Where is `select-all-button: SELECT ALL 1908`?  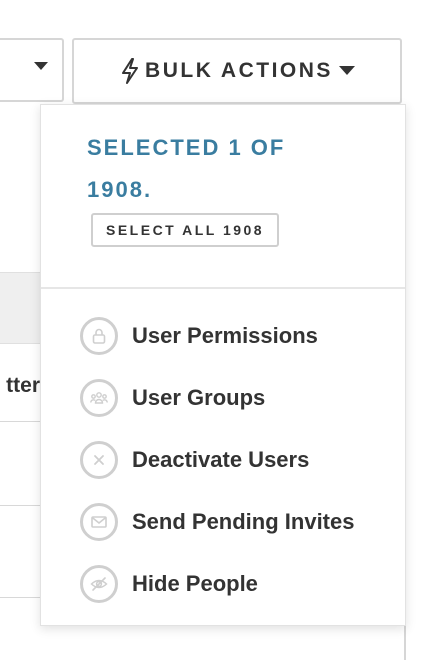
select-all-button: SELECT ALL 1908 is located at coordinates (185, 230).